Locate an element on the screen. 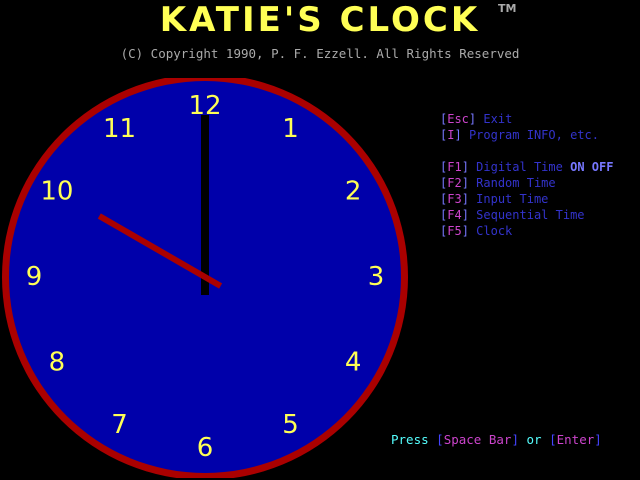 This screenshot has width=640, height=480. continue-prompt: Press [Space Bar] or [Enter] is located at coordinates (496, 439).